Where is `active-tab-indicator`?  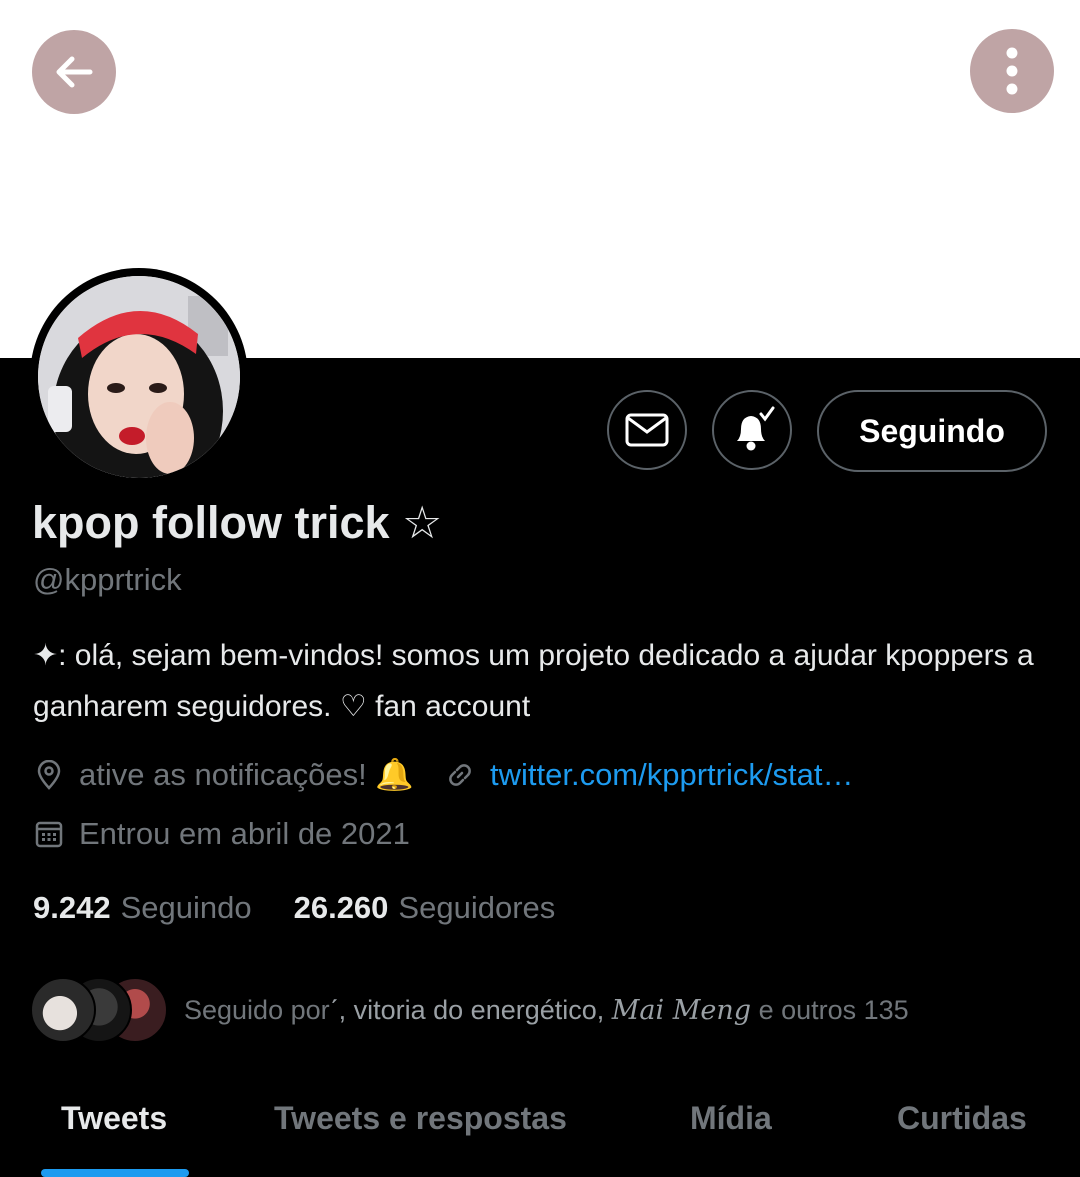
active-tab-indicator is located at coordinates (115, 1173).